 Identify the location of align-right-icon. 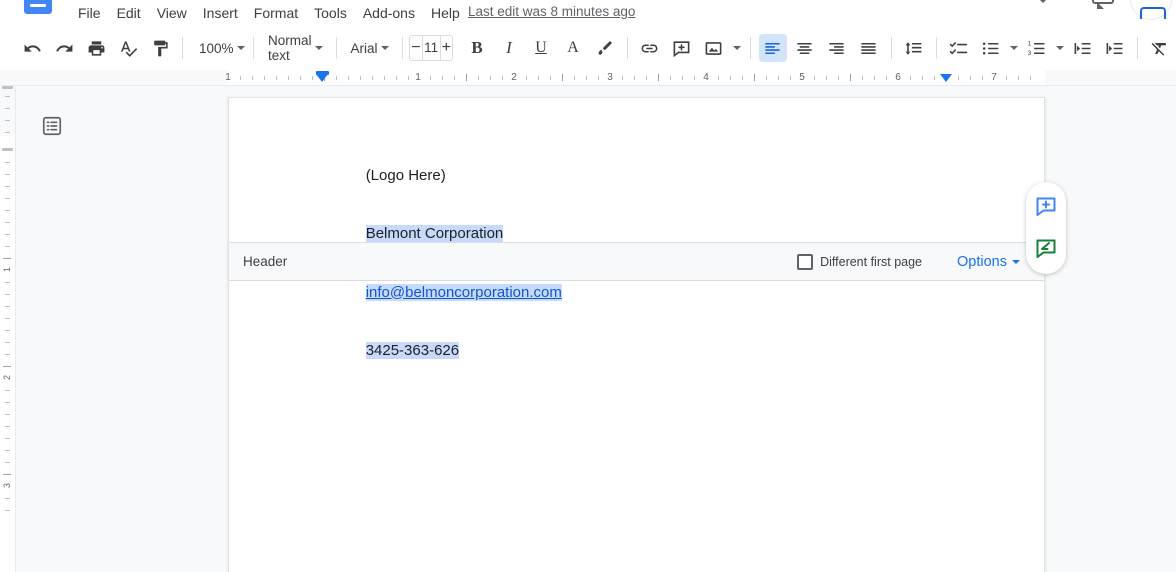
(837, 48).